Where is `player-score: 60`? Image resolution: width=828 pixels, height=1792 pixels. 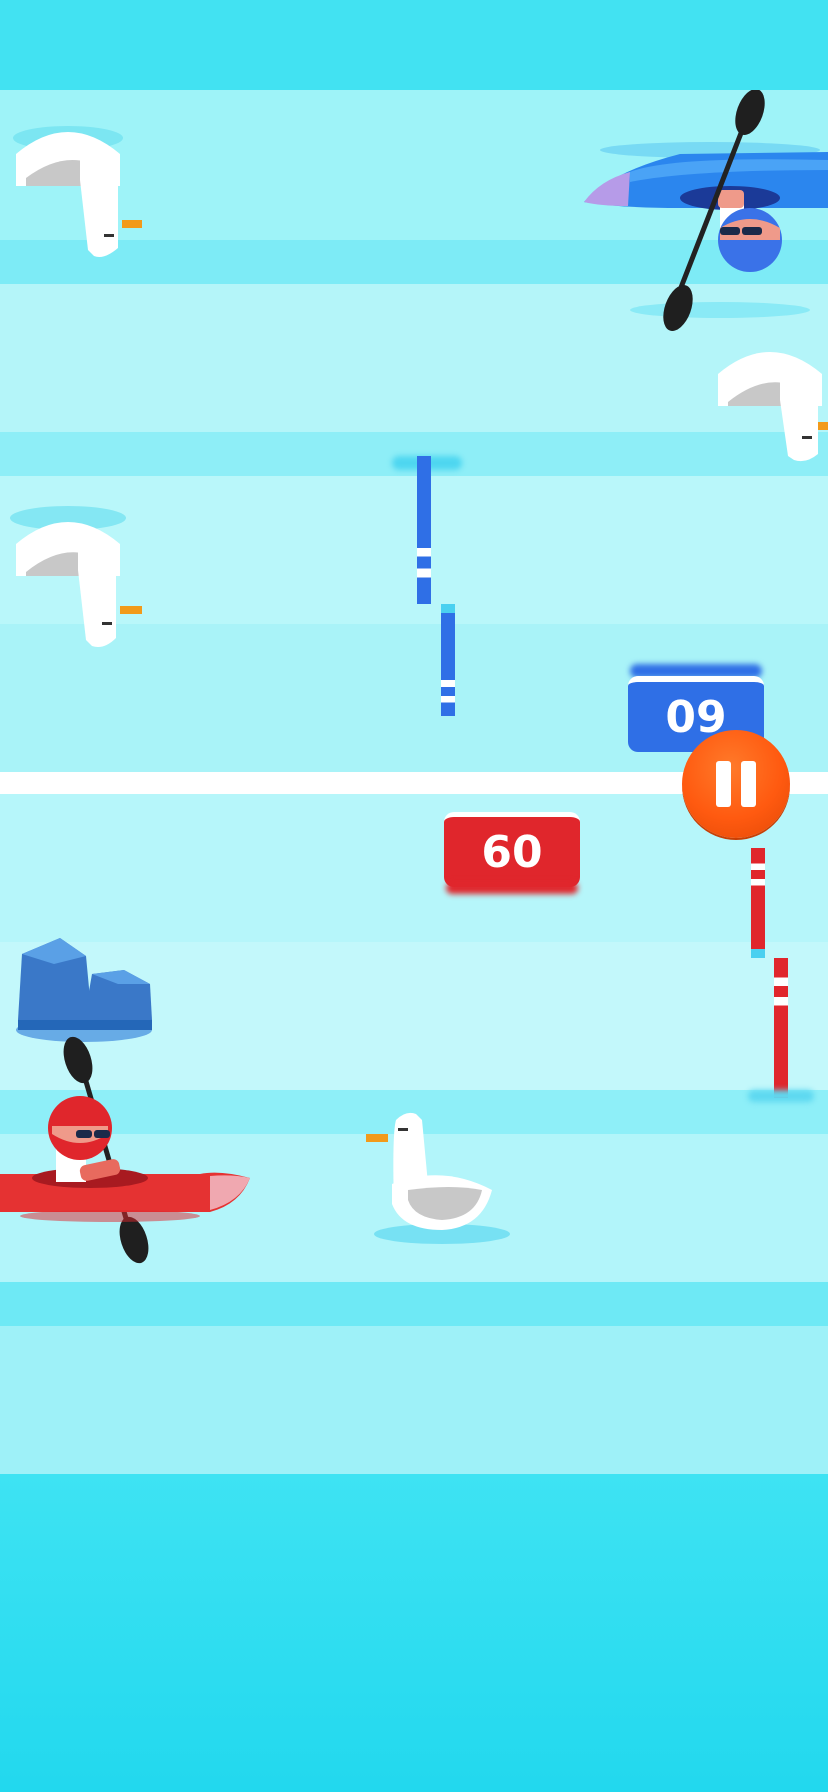
player-score: 60 is located at coordinates (512, 852).